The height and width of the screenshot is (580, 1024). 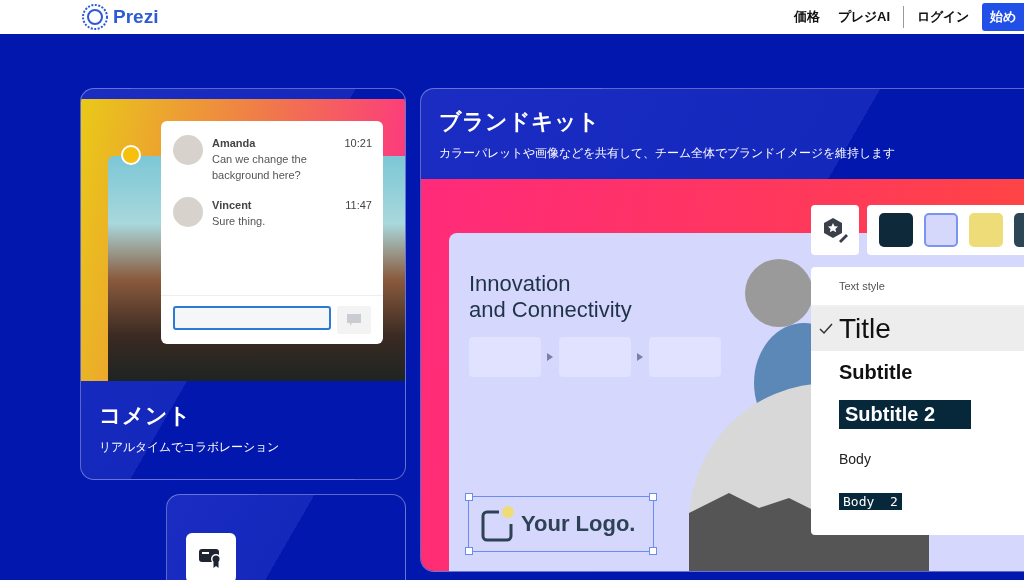 What do you see at coordinates (864, 17) in the screenshot?
I see `nav-link: プレジAI` at bounding box center [864, 17].